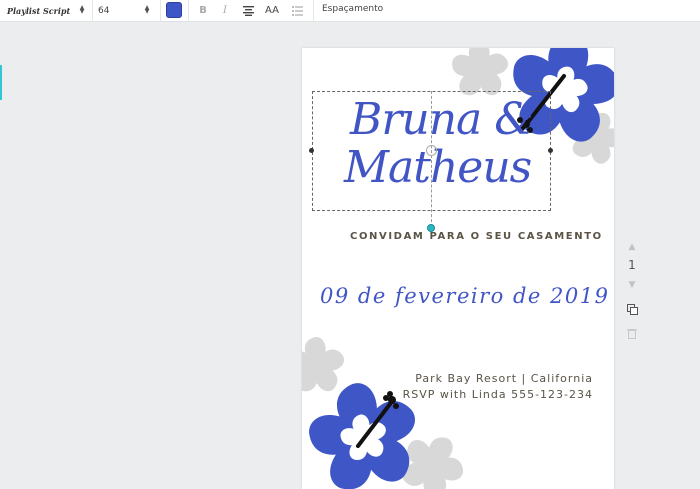 The image size is (700, 489). I want to click on invite-subtitle: CONVIDAM PARA O SEU CASAMENTO, so click(476, 236).